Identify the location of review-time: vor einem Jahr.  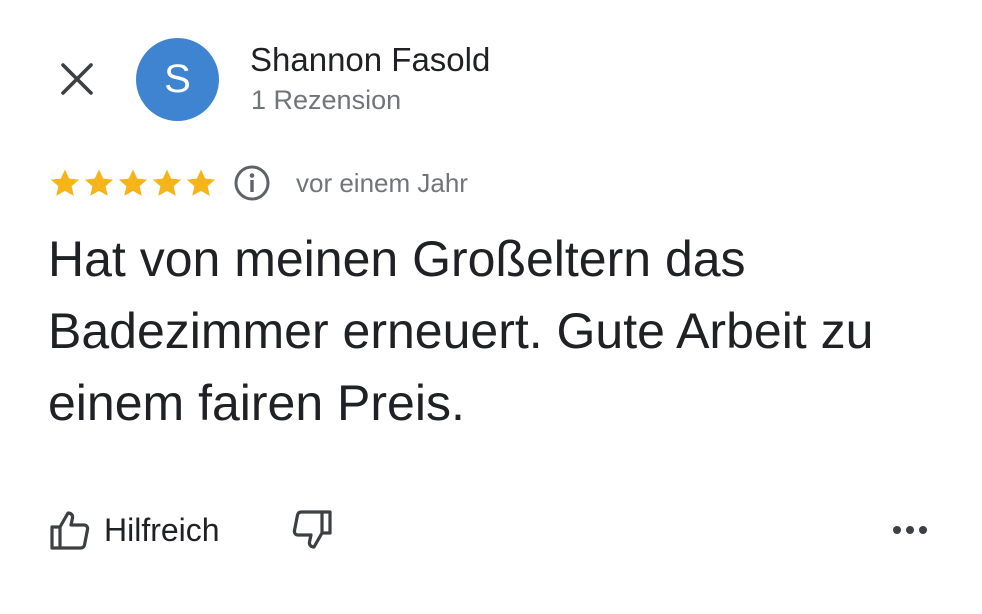
(382, 183).